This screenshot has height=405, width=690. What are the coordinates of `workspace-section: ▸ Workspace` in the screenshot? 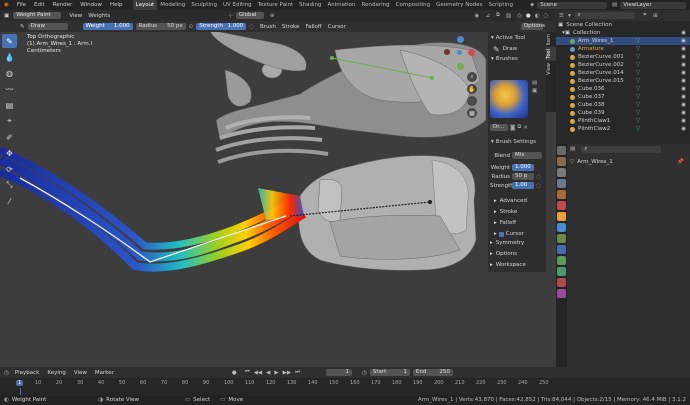 It's located at (508, 265).